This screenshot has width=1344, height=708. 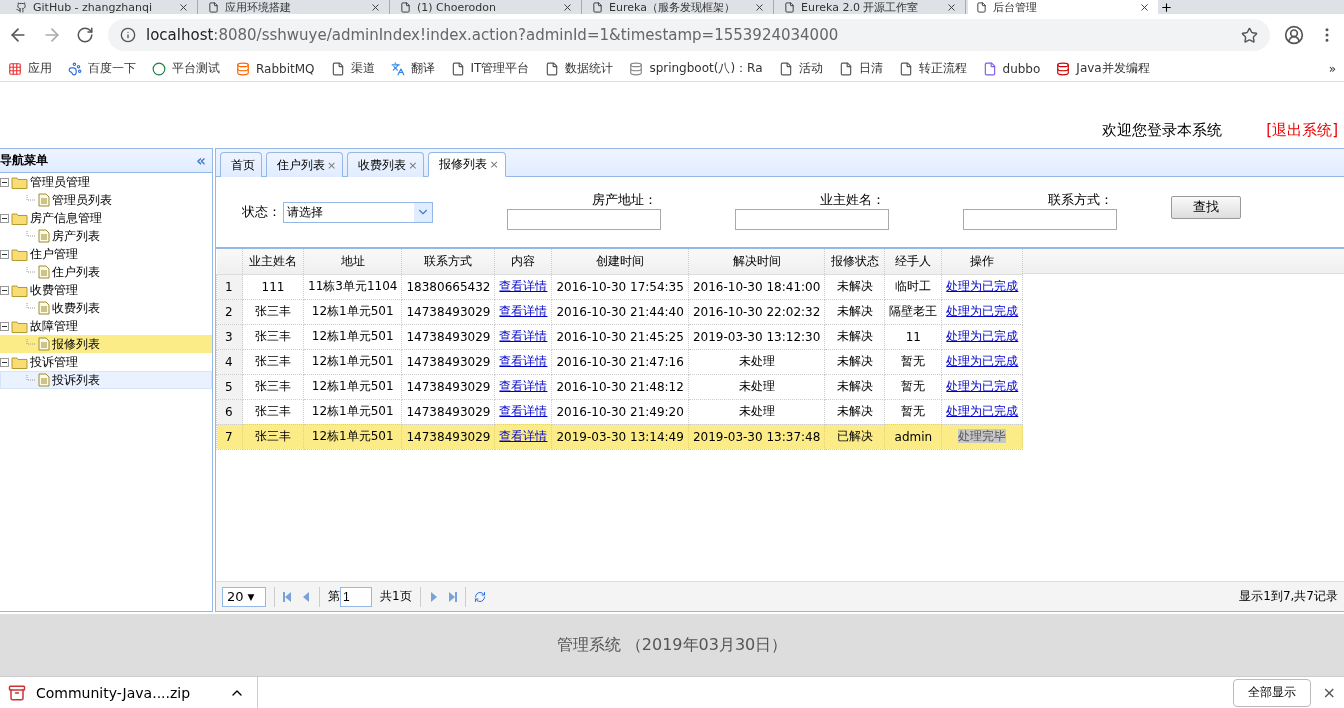 I want to click on status-select: 请选择, so click(x=358, y=212).